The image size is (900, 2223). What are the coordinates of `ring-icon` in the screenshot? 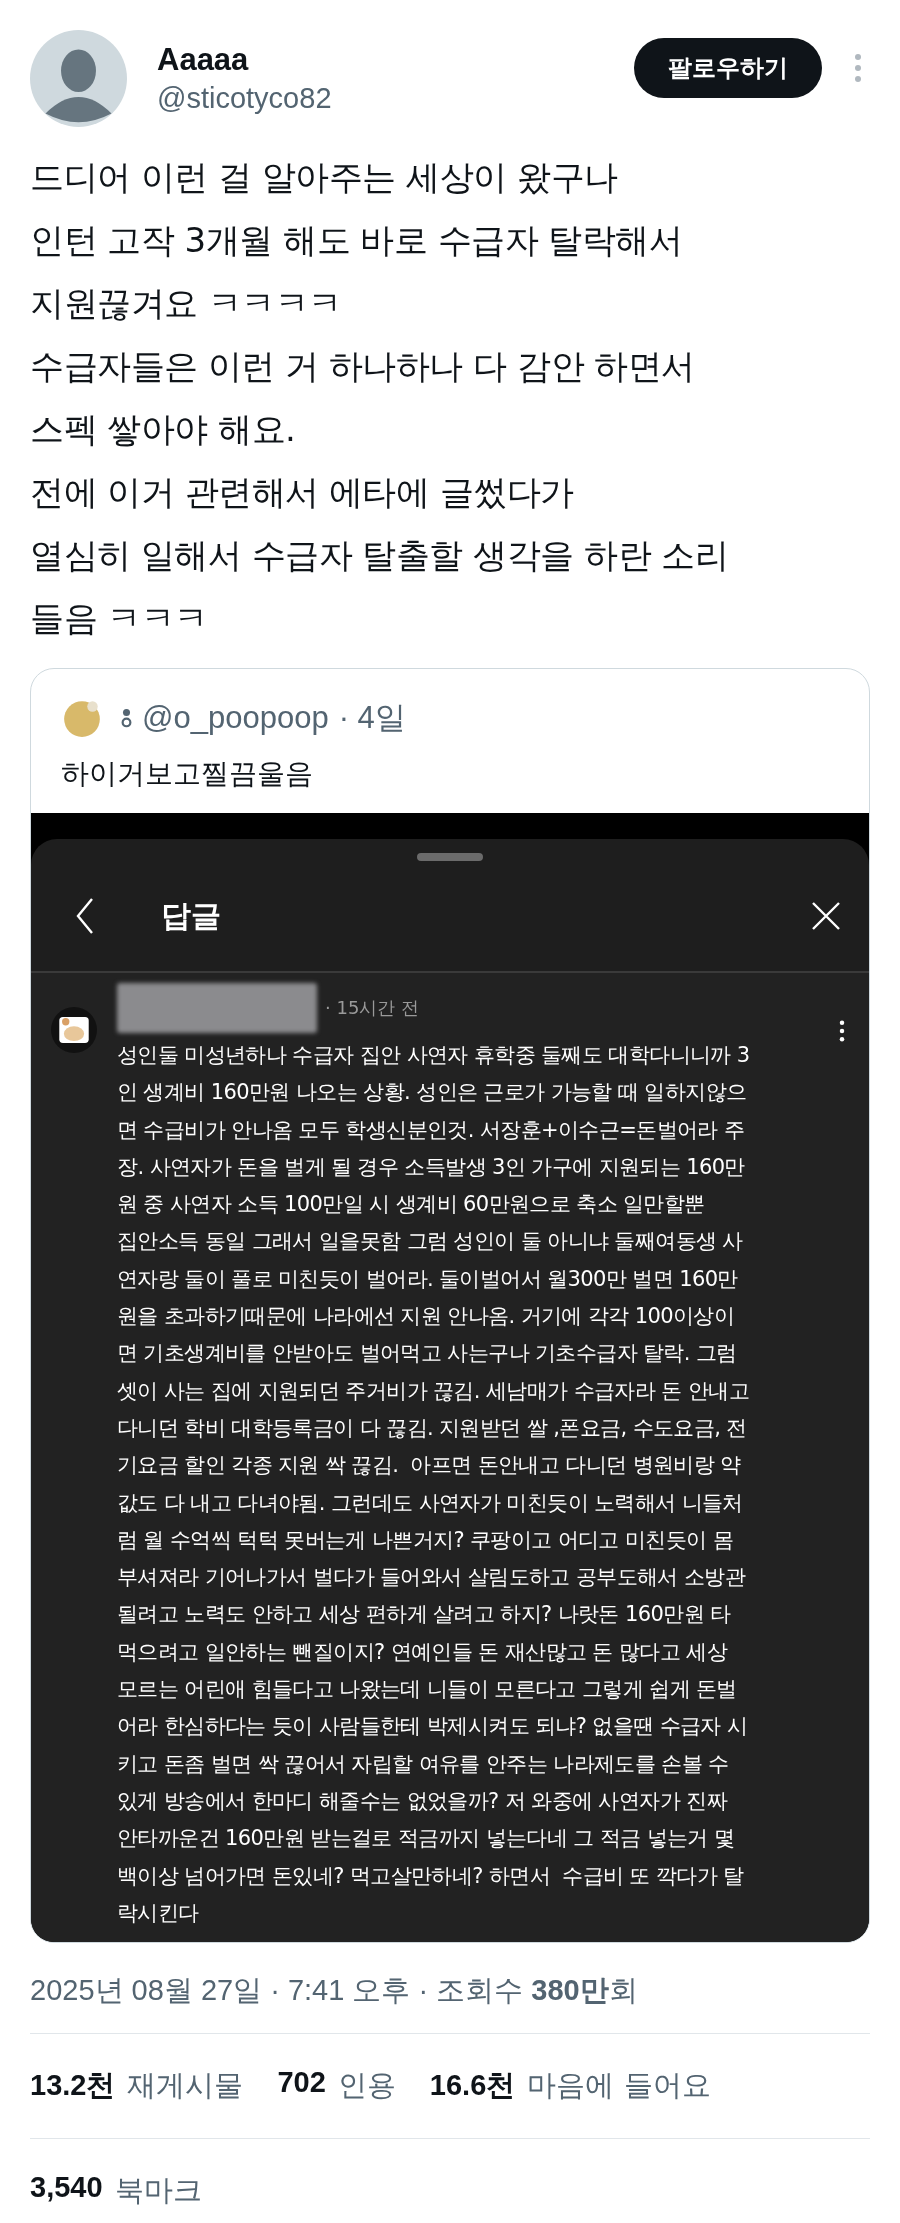 It's located at (126, 718).